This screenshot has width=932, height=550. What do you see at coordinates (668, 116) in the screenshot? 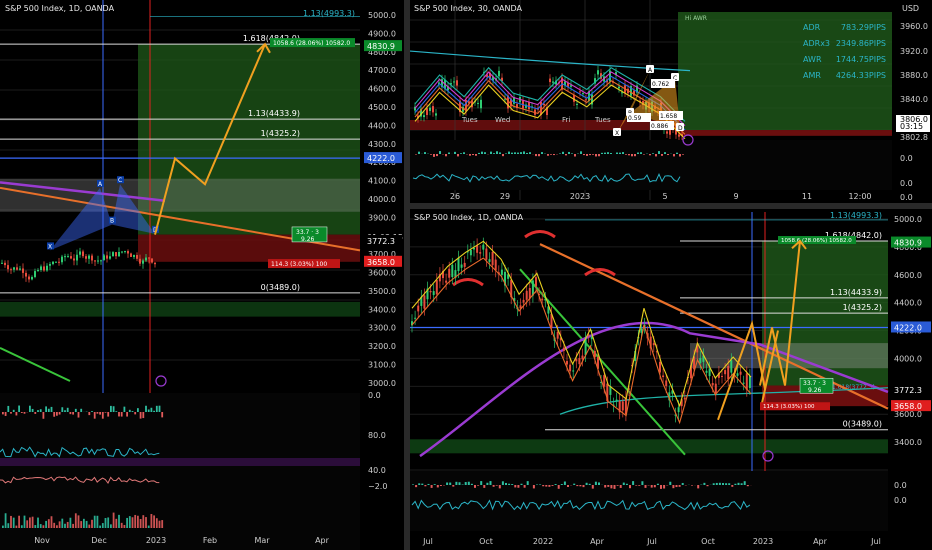
I see `ratio-label: 1.658` at bounding box center [668, 116].